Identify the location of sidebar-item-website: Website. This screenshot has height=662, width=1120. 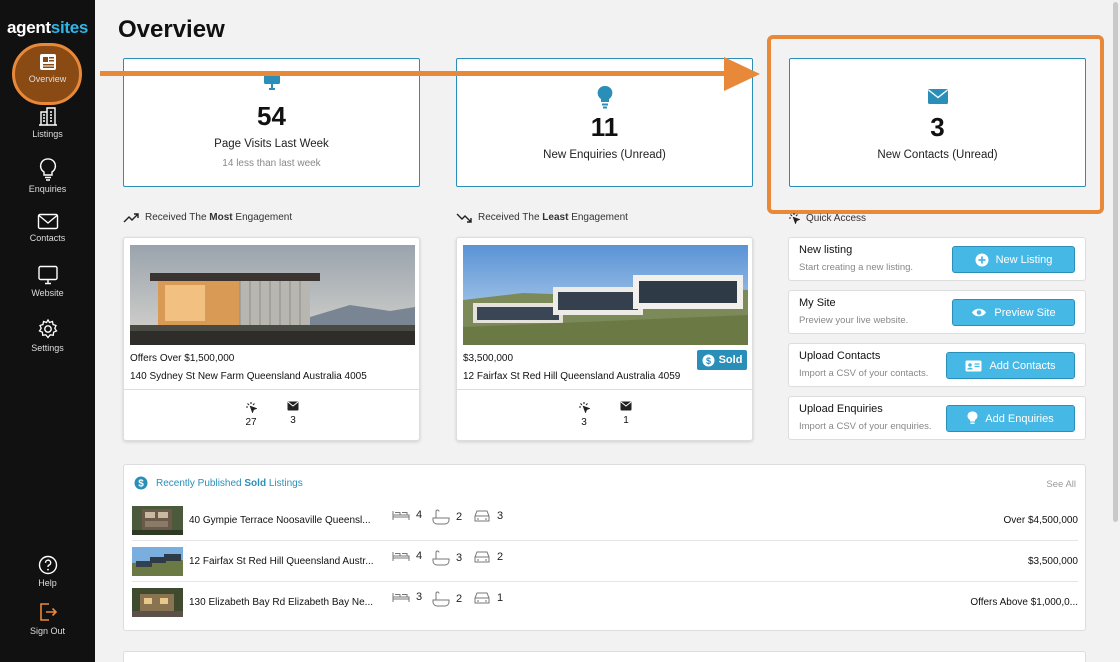
(47, 281).